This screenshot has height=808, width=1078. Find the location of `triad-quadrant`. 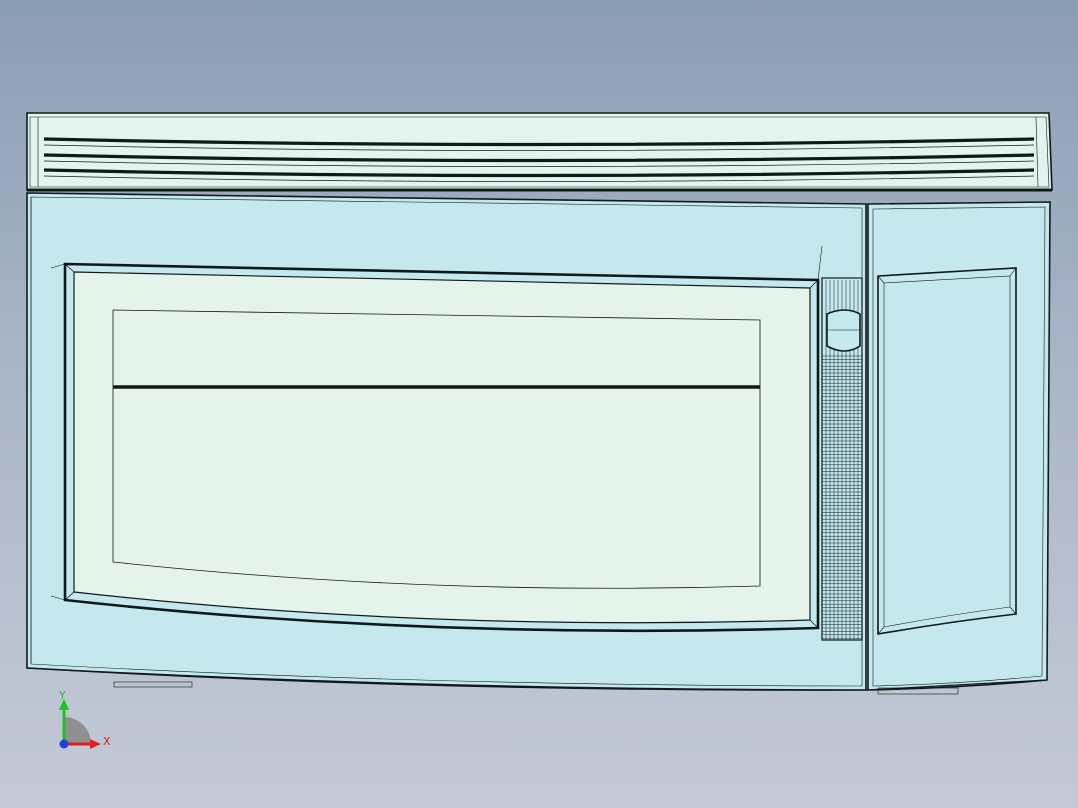

triad-quadrant is located at coordinates (77, 730).